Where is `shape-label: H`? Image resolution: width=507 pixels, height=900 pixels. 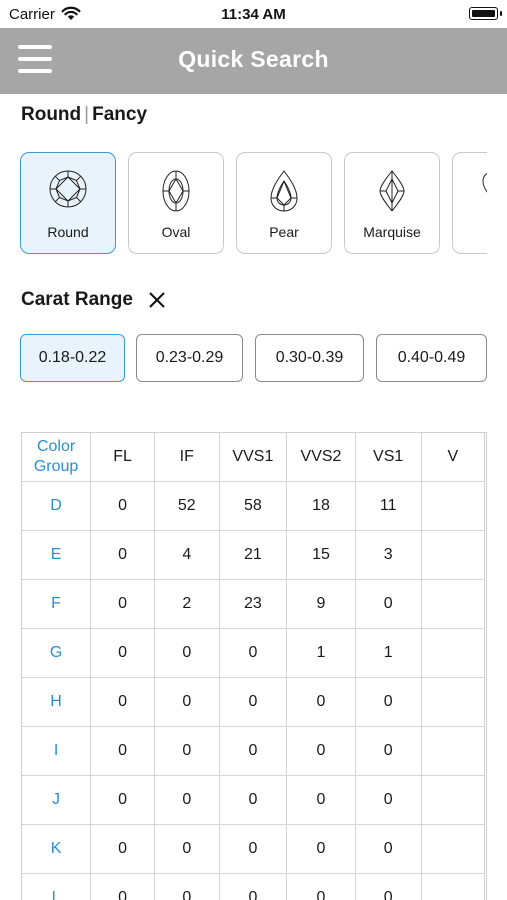 shape-label: H is located at coordinates (470, 232).